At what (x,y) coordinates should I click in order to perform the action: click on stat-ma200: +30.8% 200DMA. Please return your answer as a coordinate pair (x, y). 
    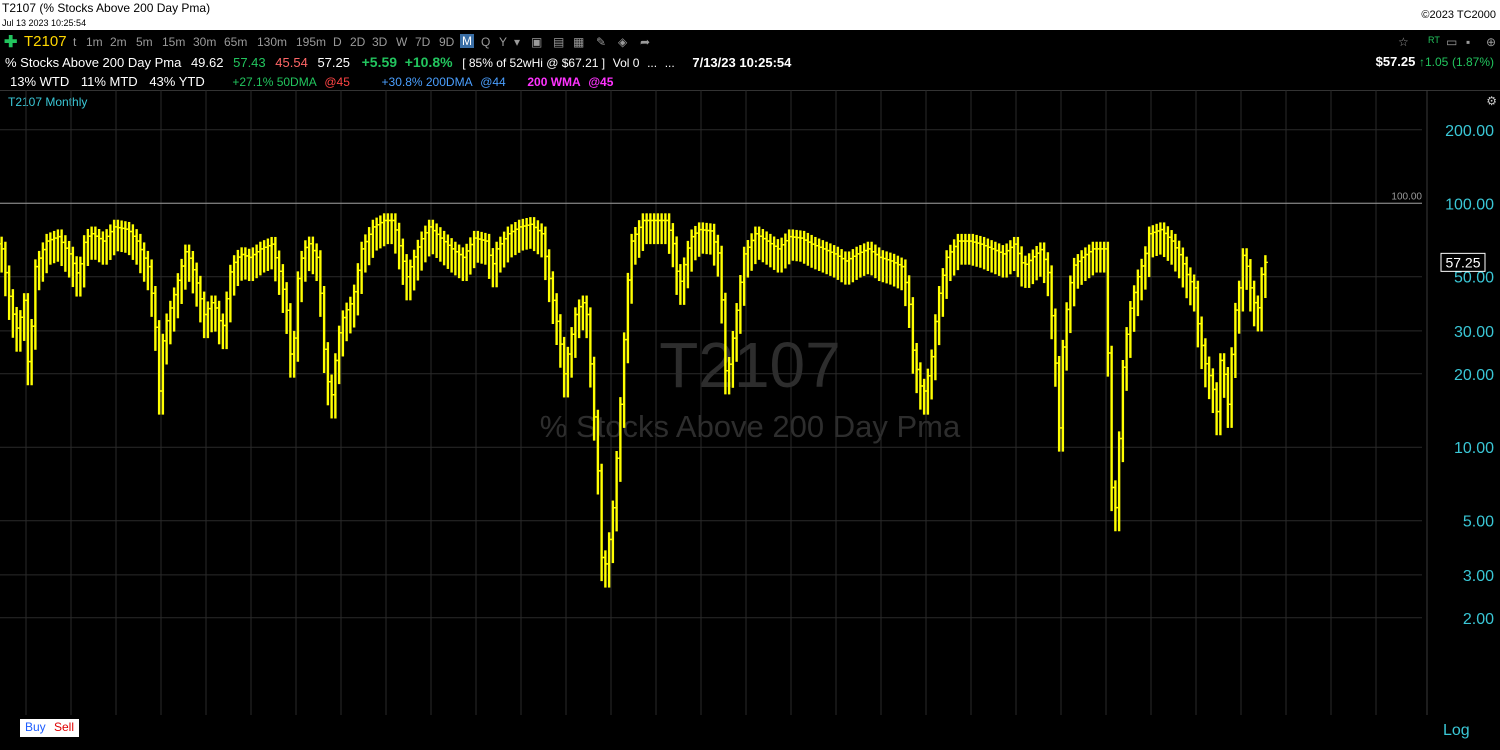
    Looking at the image, I should click on (427, 82).